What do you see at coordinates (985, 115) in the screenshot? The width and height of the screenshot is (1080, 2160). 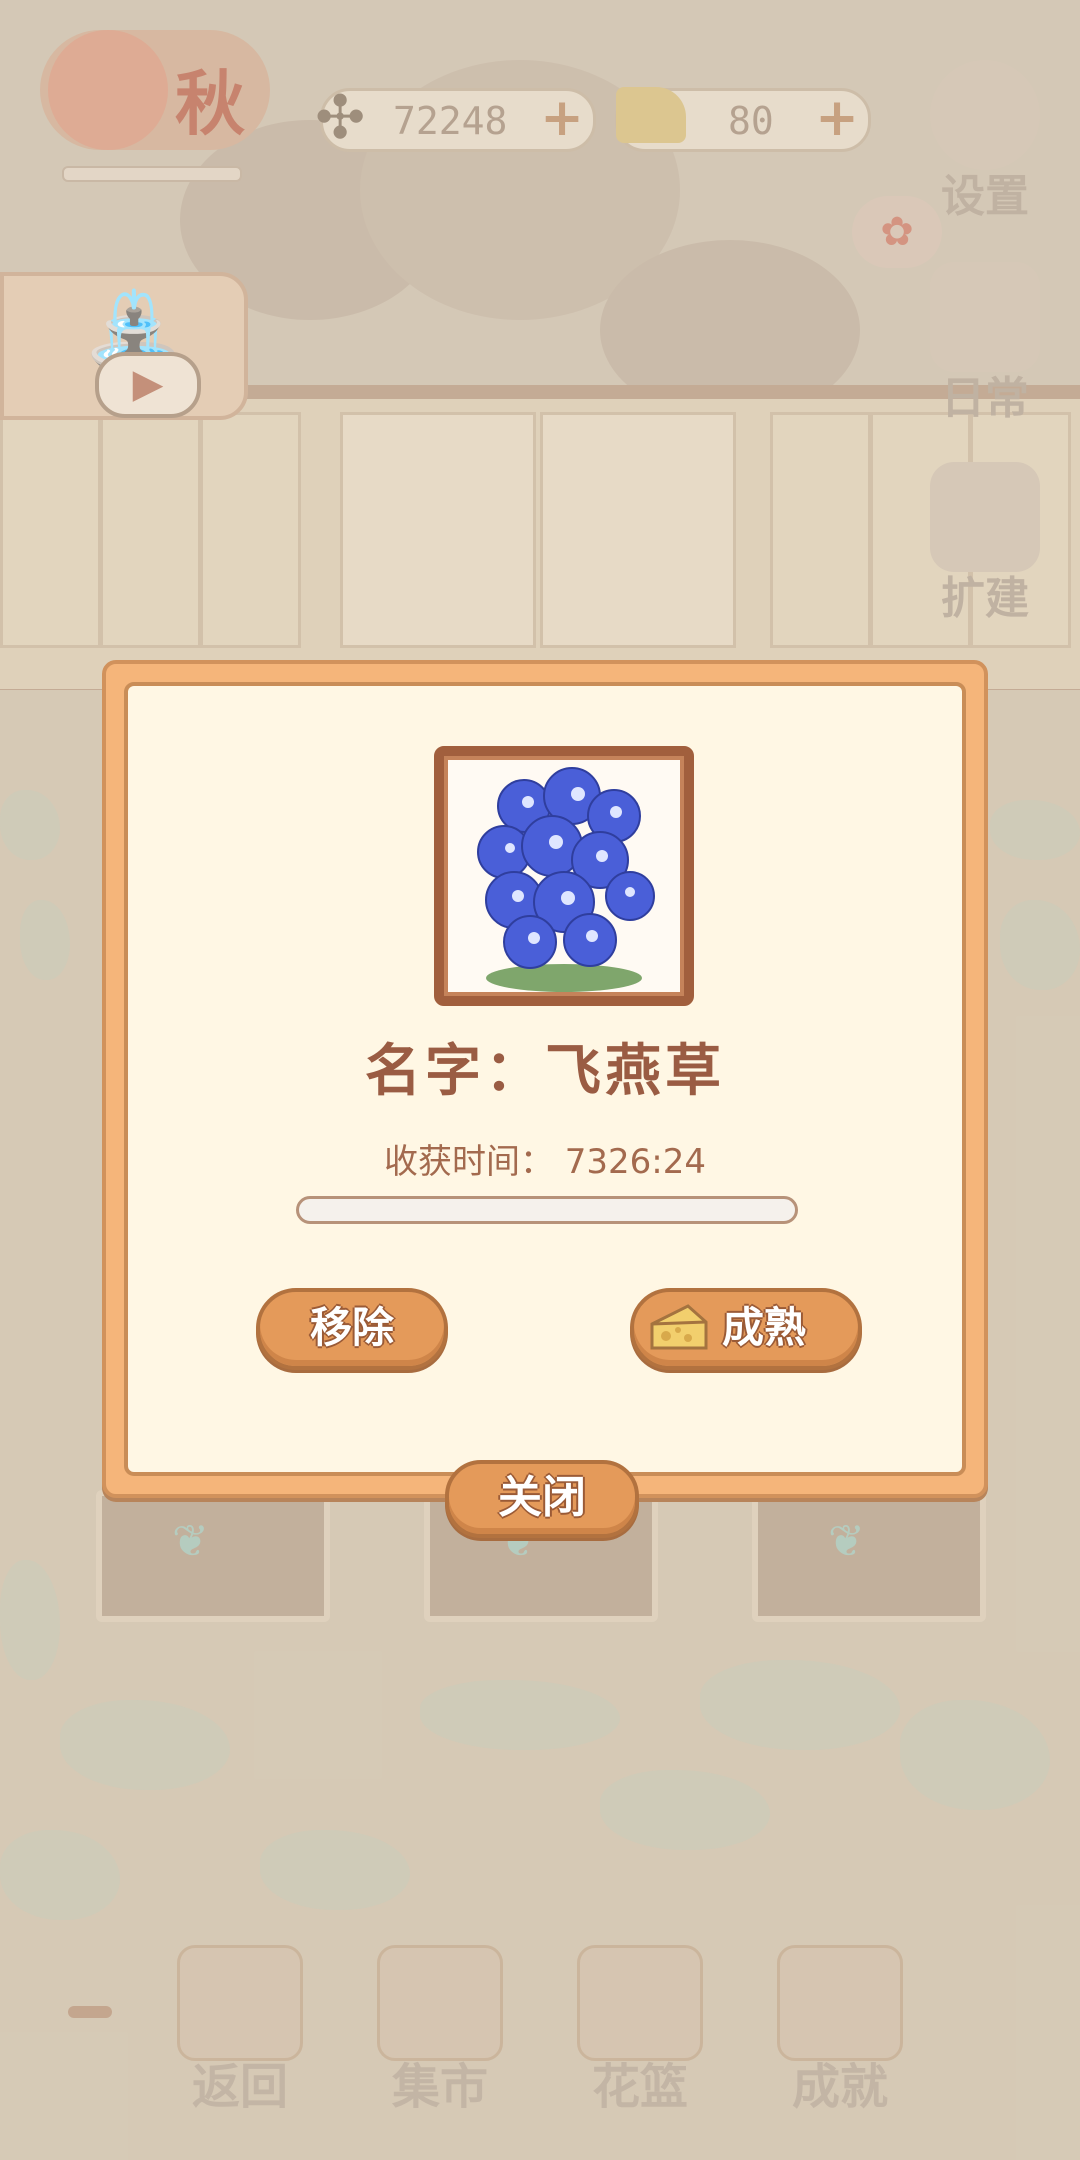 I see `gear-icon` at bounding box center [985, 115].